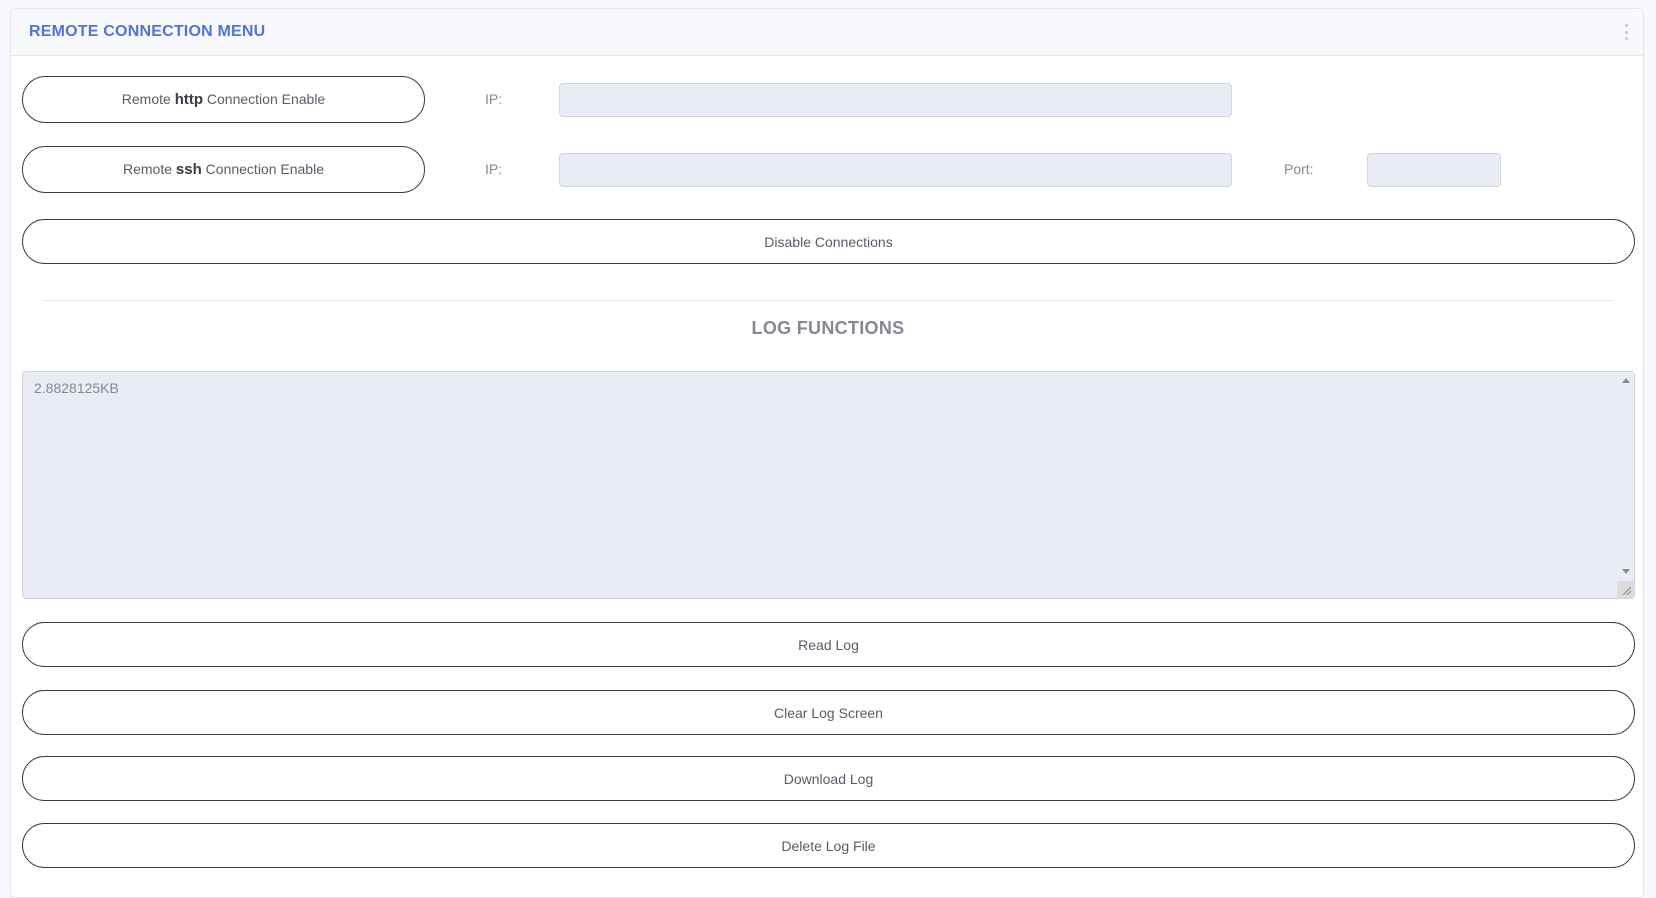  What do you see at coordinates (223, 99) in the screenshot?
I see `http-connection-enable-button: Remote http Connection Enable` at bounding box center [223, 99].